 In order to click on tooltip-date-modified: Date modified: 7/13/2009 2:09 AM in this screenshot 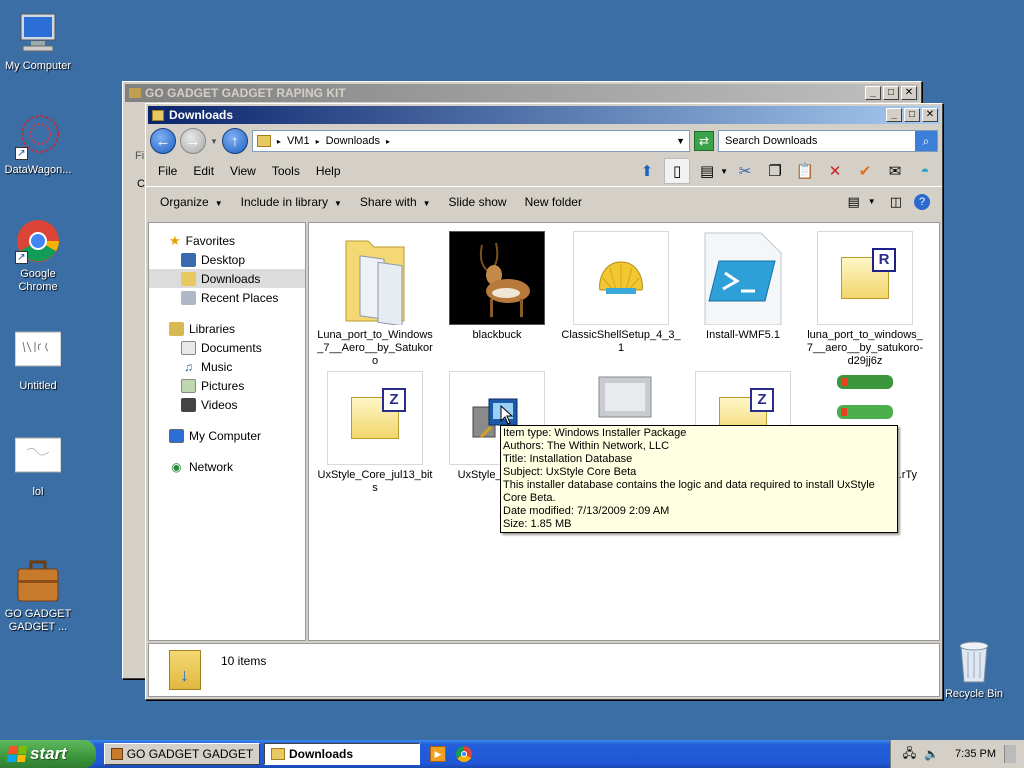, I will do `click(586, 511)`.